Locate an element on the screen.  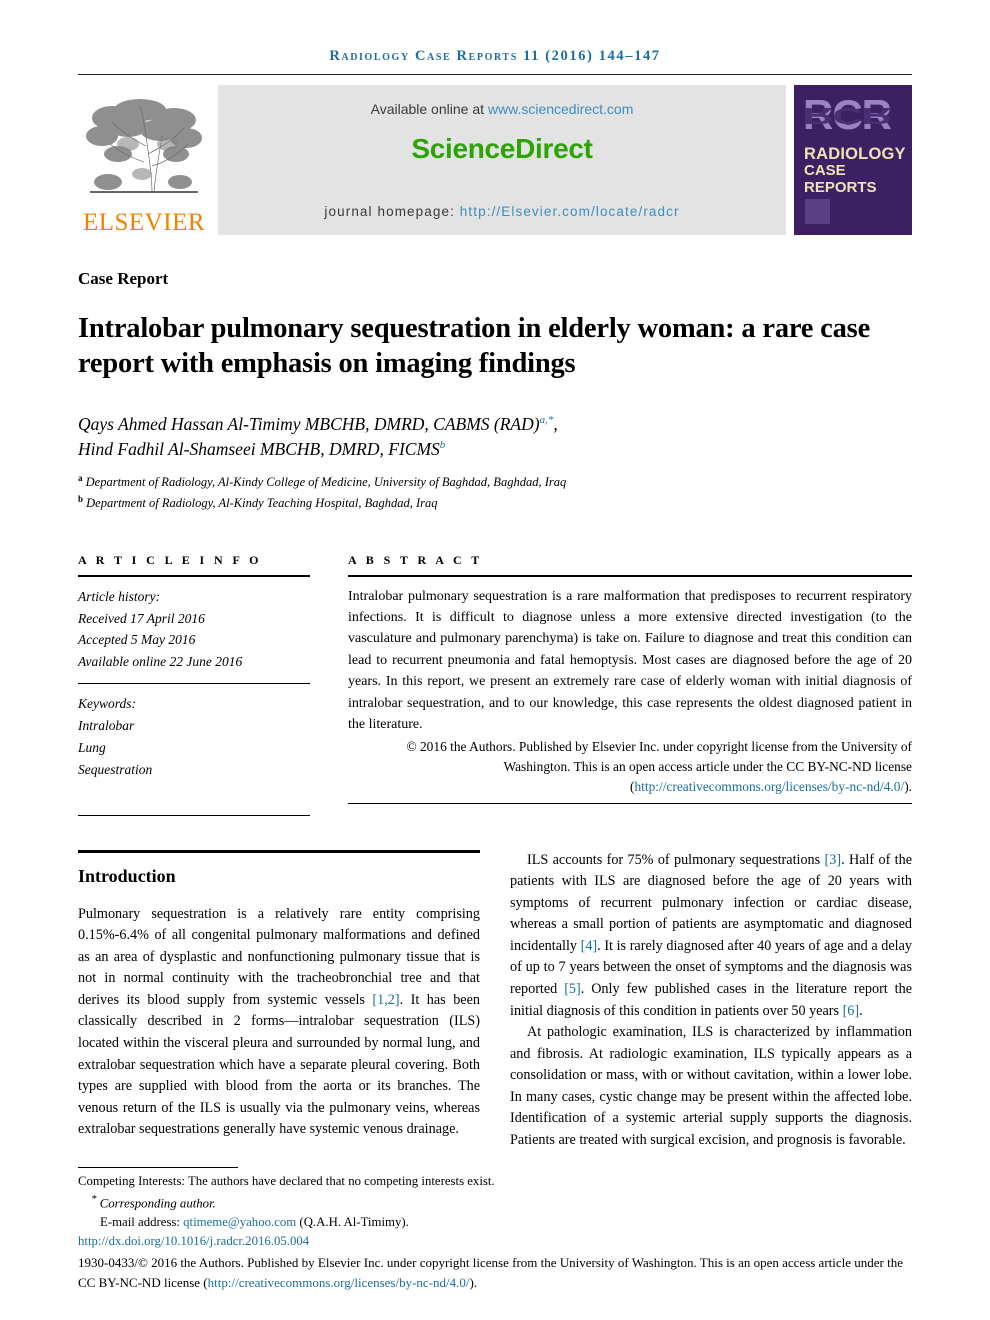
journal-homepage-link: http://Elsevier.com/locate/radcr is located at coordinates (570, 211).